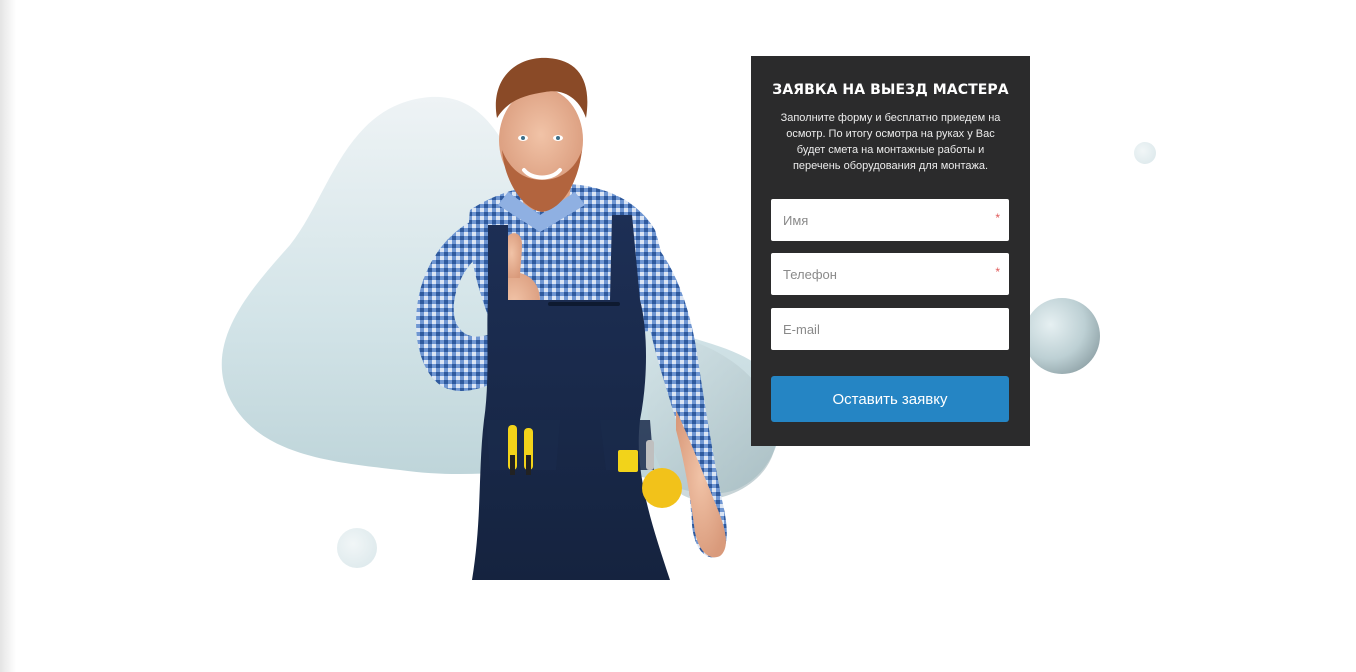  I want to click on phone-input, so click(890, 274).